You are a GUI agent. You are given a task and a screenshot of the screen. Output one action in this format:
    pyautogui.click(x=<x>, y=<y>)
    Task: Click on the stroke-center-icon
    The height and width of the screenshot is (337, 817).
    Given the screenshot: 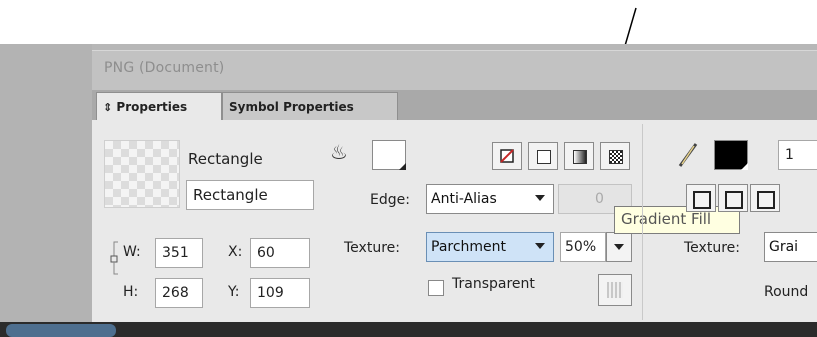 What is the action you would take?
    pyautogui.click(x=734, y=200)
    